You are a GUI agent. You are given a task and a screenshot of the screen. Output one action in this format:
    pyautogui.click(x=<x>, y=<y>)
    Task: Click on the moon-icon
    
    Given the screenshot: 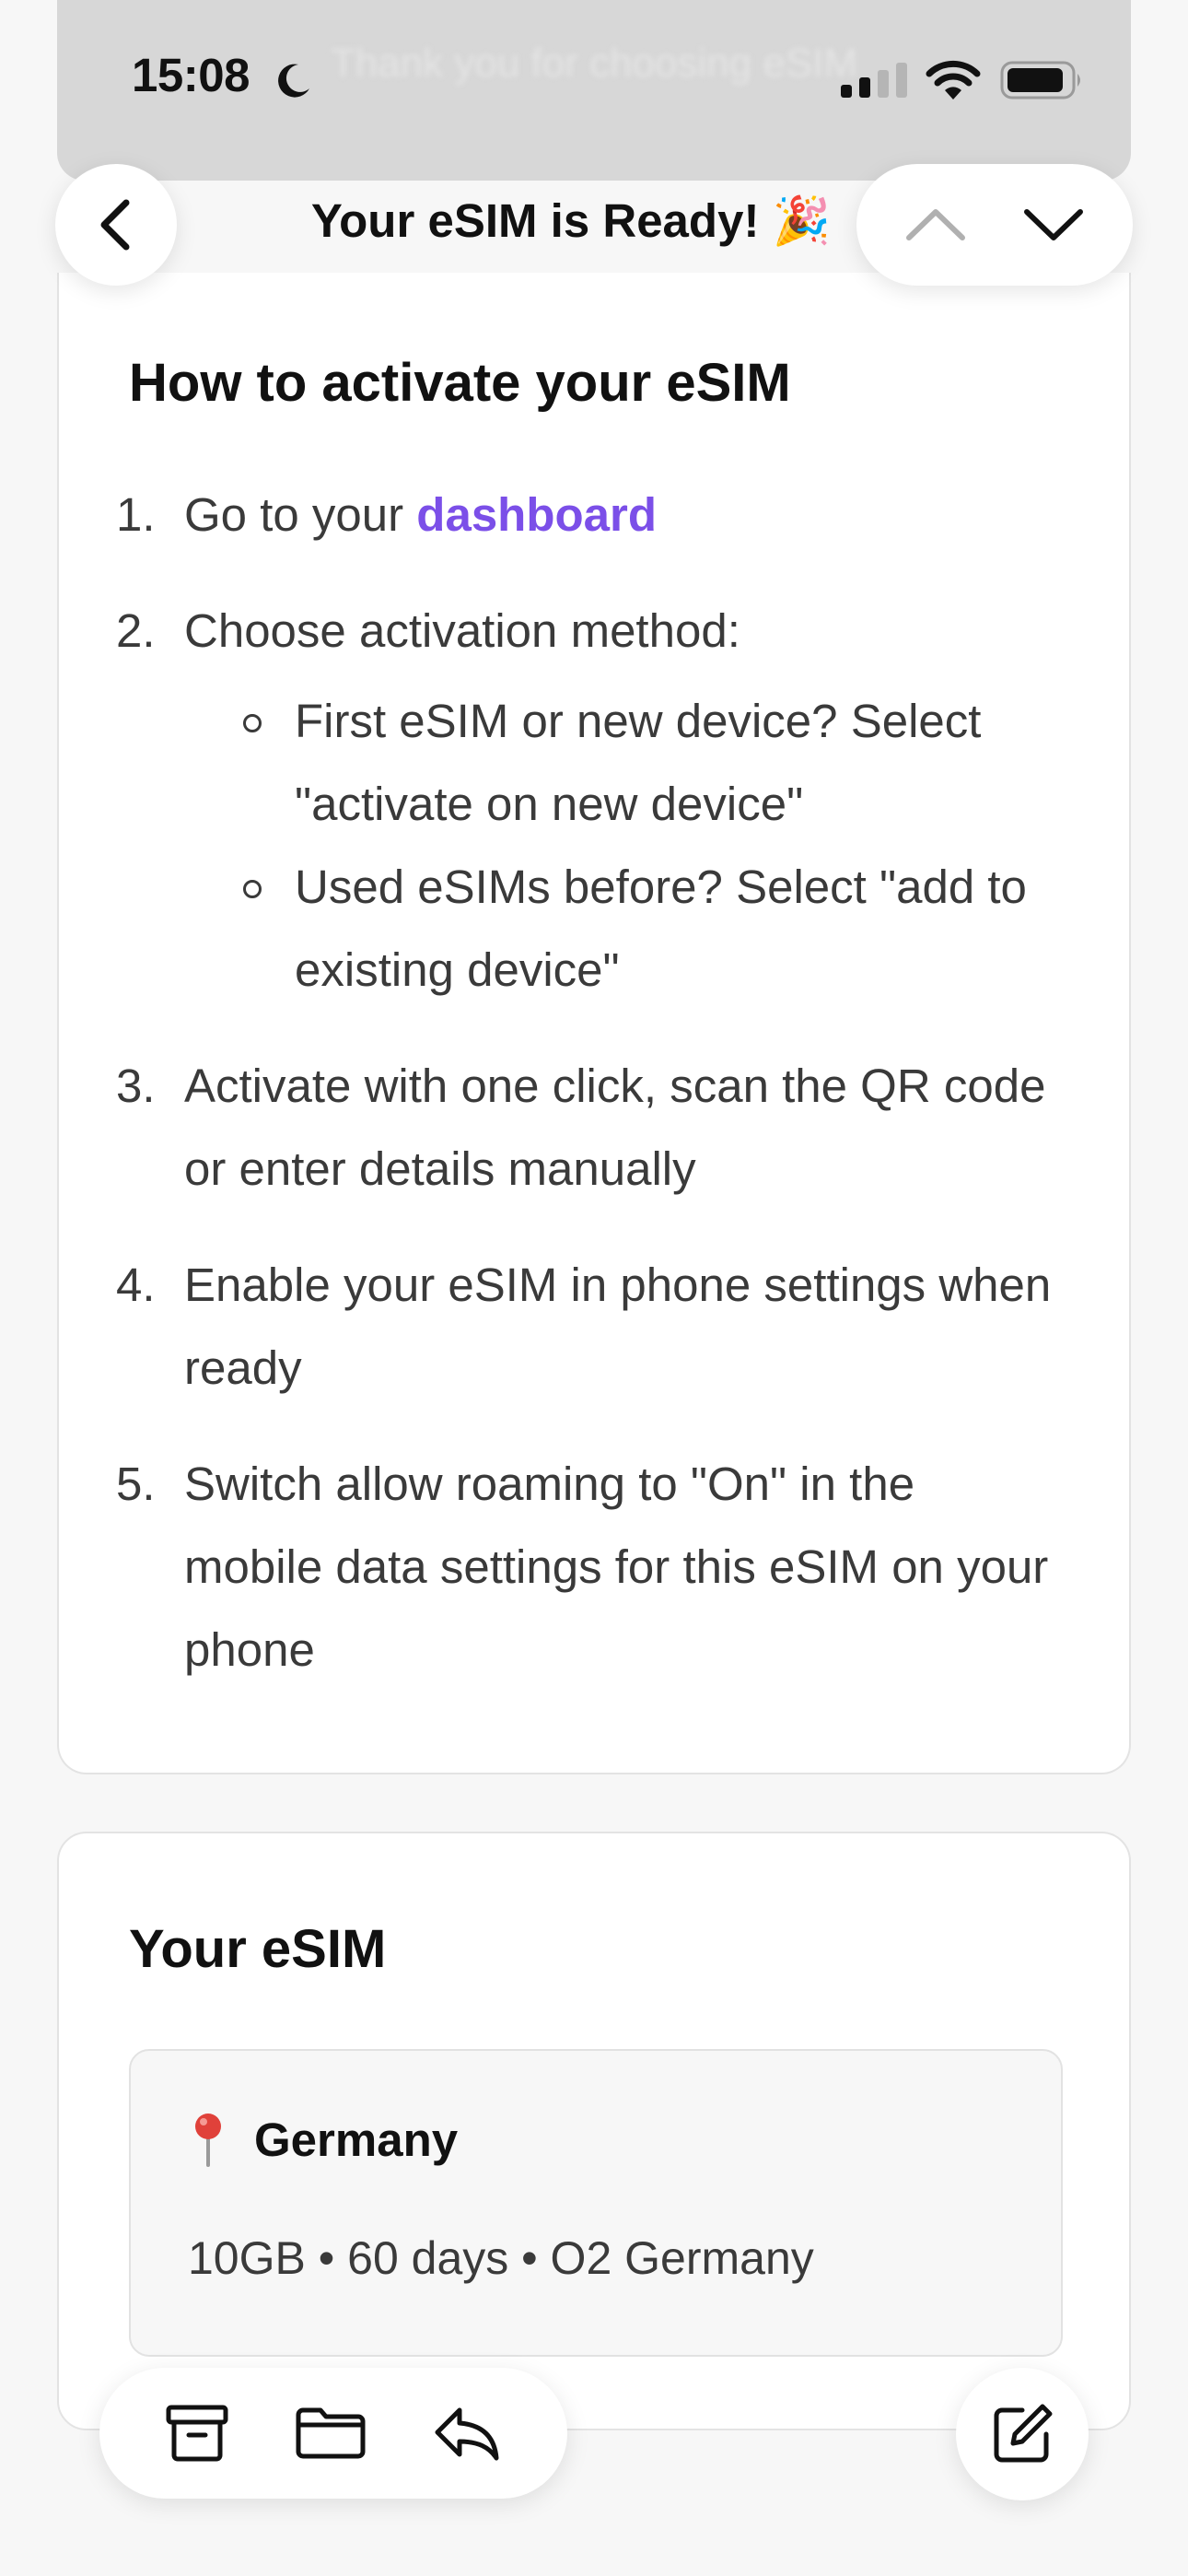 What is the action you would take?
    pyautogui.click(x=294, y=81)
    